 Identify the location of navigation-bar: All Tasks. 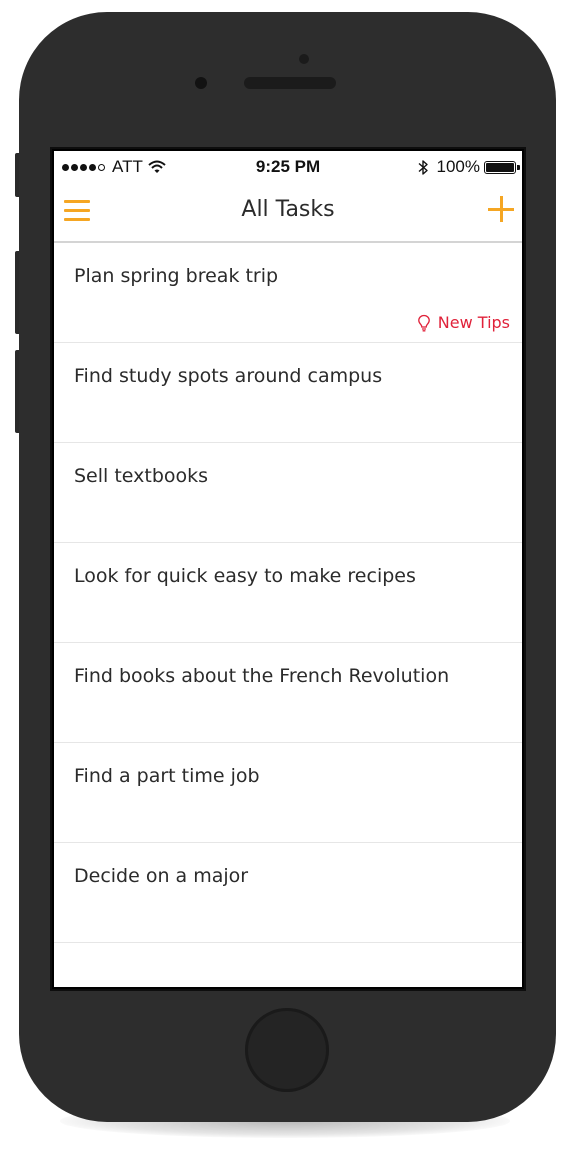
(288, 213).